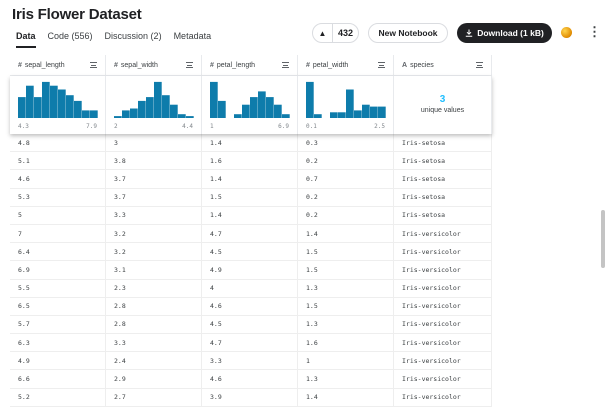 Image resolution: width=614 pixels, height=419 pixels. Describe the element at coordinates (251, 252) in the screenshot. I see `table-row: 6.4 3.2 4.5 1.5 Iris-versicolor` at that location.